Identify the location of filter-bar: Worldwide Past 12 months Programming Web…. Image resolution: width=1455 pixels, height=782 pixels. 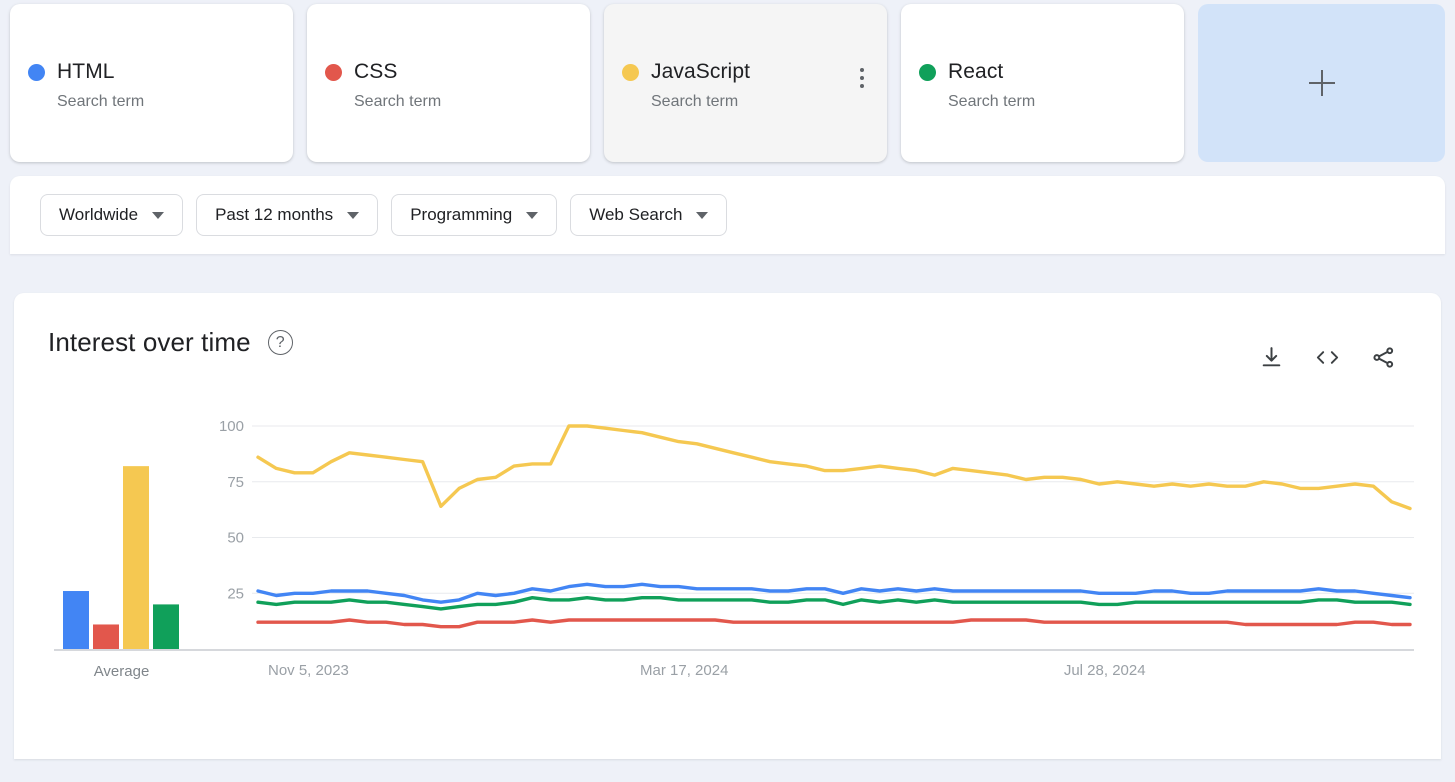
(727, 215).